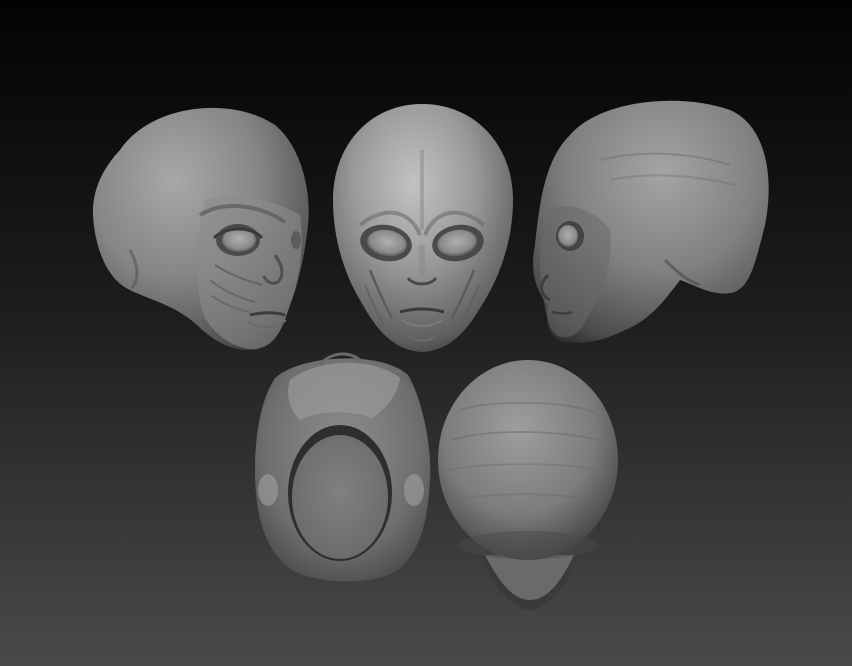 Image resolution: width=852 pixels, height=666 pixels. Describe the element at coordinates (343, 467) in the screenshot. I see `head-bottom-icon` at that location.